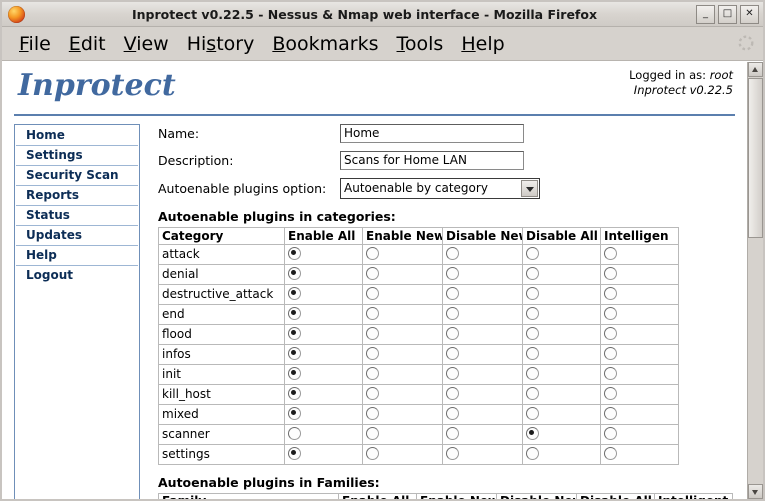 Image resolution: width=765 pixels, height=501 pixels. What do you see at coordinates (87, 44) in the screenshot?
I see `menu-edit: Edit` at bounding box center [87, 44].